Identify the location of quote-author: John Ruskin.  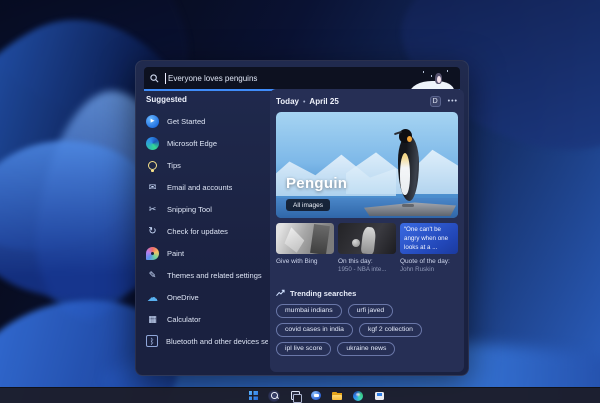
(417, 270).